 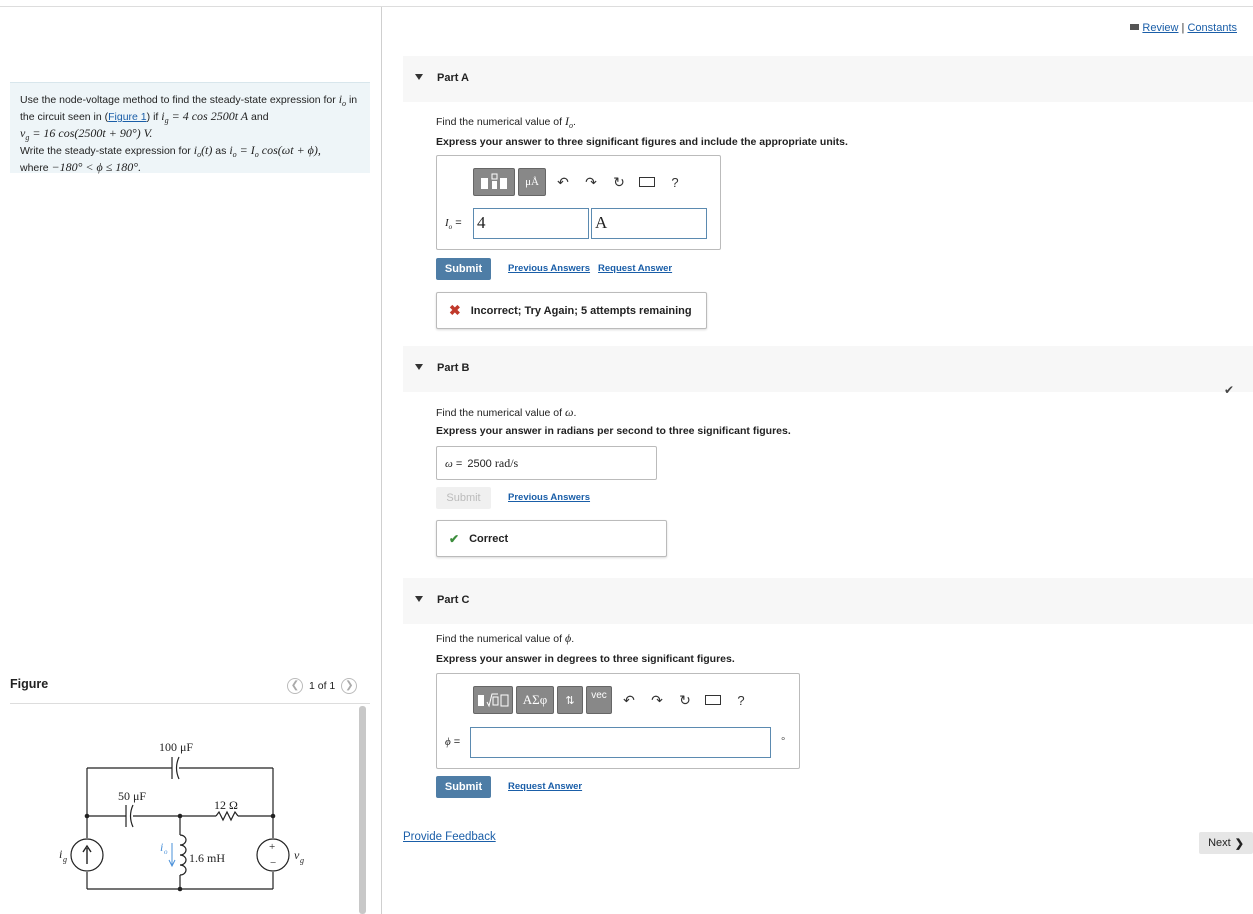 What do you see at coordinates (828, 601) in the screenshot?
I see `part-c-header: Part C` at bounding box center [828, 601].